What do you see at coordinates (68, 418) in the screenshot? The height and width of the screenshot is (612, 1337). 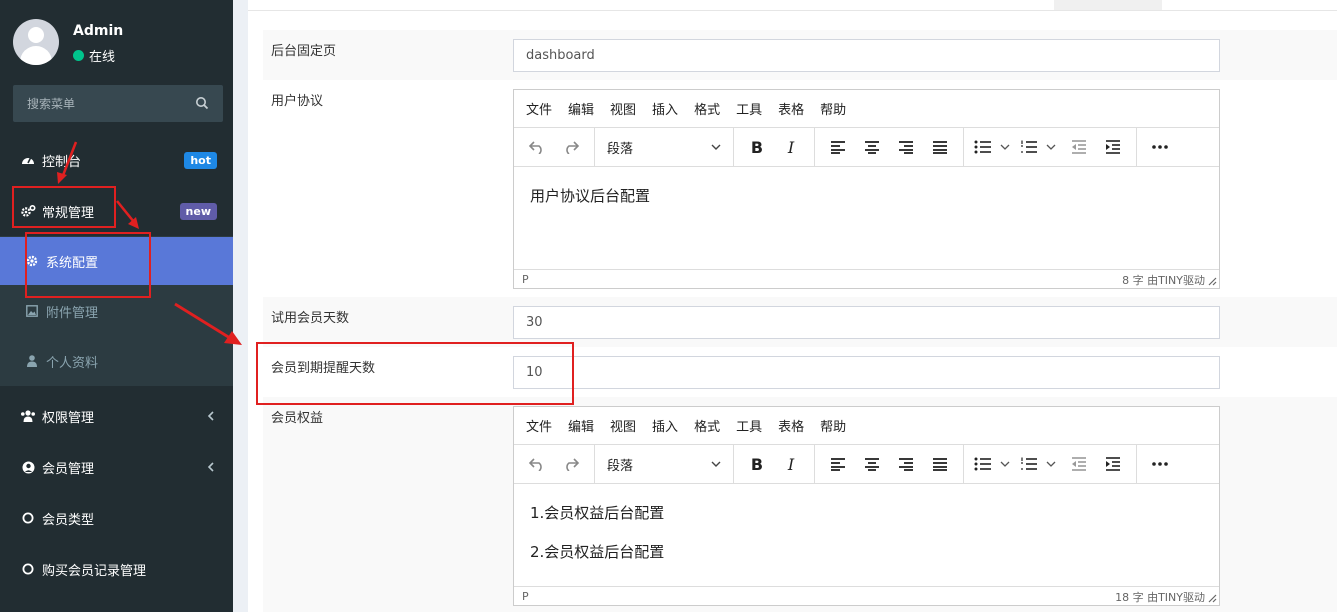 I see `sidebar-item-label: 权限管理` at bounding box center [68, 418].